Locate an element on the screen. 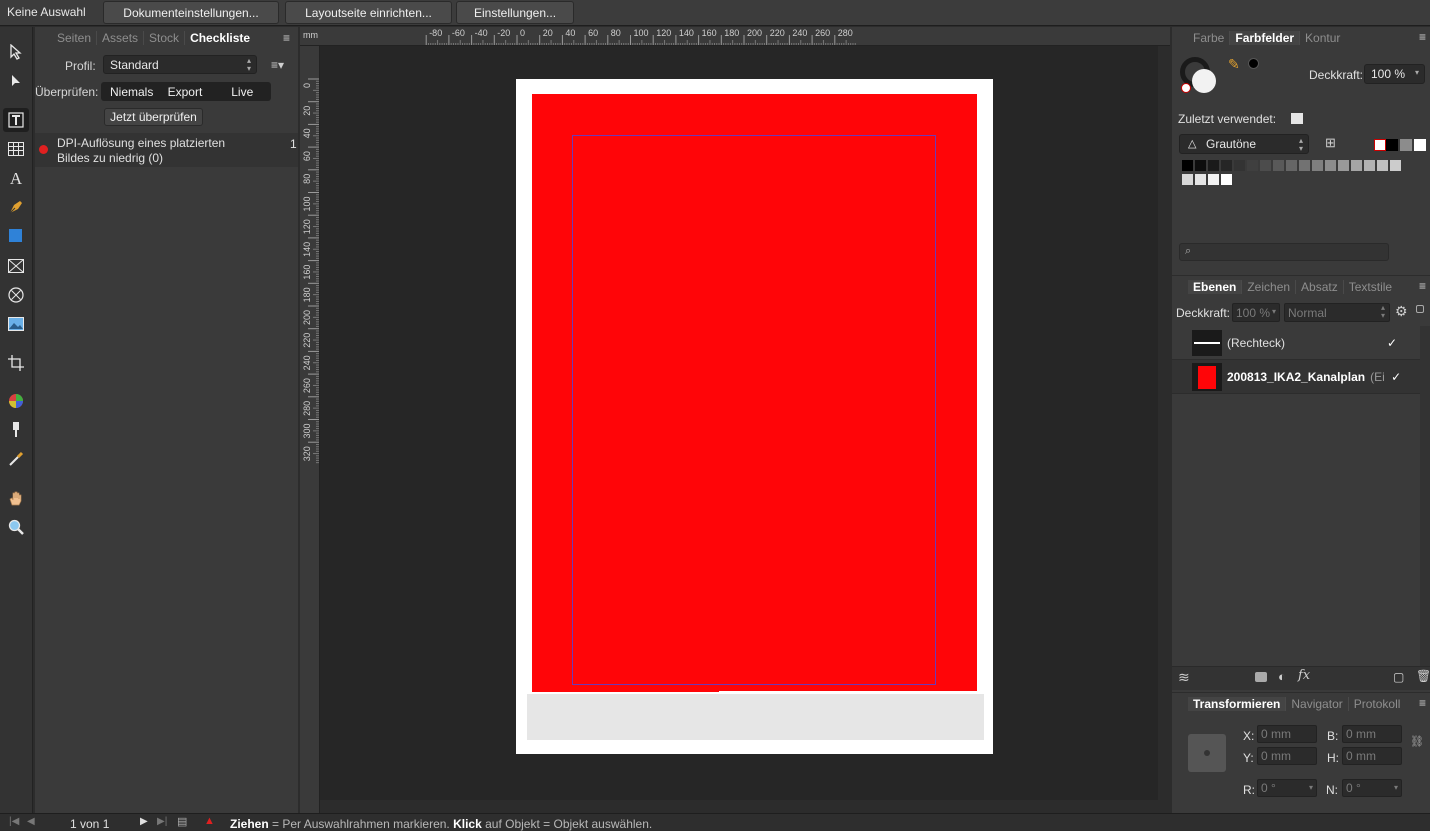 This screenshot has height=831, width=1430. place-image-tool-icon is located at coordinates (16, 324).